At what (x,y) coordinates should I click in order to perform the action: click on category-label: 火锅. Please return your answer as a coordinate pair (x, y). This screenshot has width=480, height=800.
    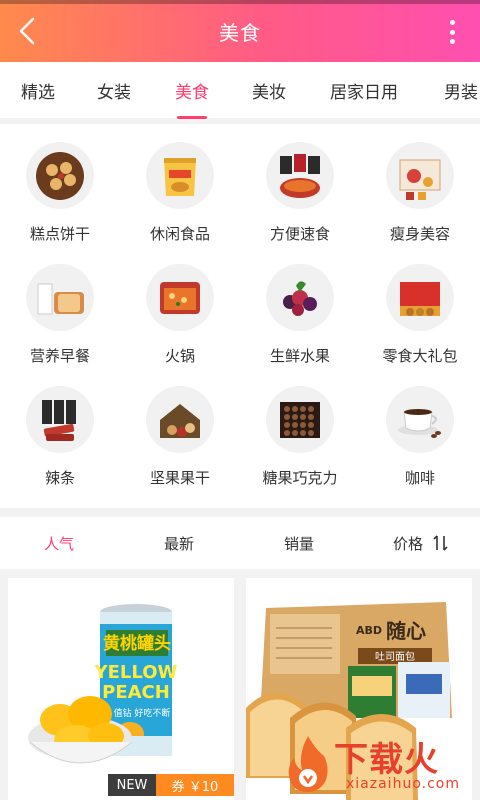
    Looking at the image, I should click on (179, 356).